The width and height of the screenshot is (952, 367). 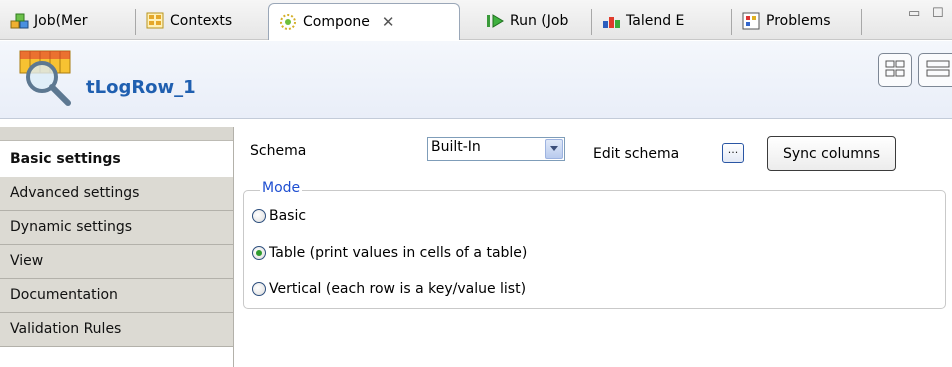 I want to click on nav-item-validation-rules: Validation Rules, so click(x=116, y=330).